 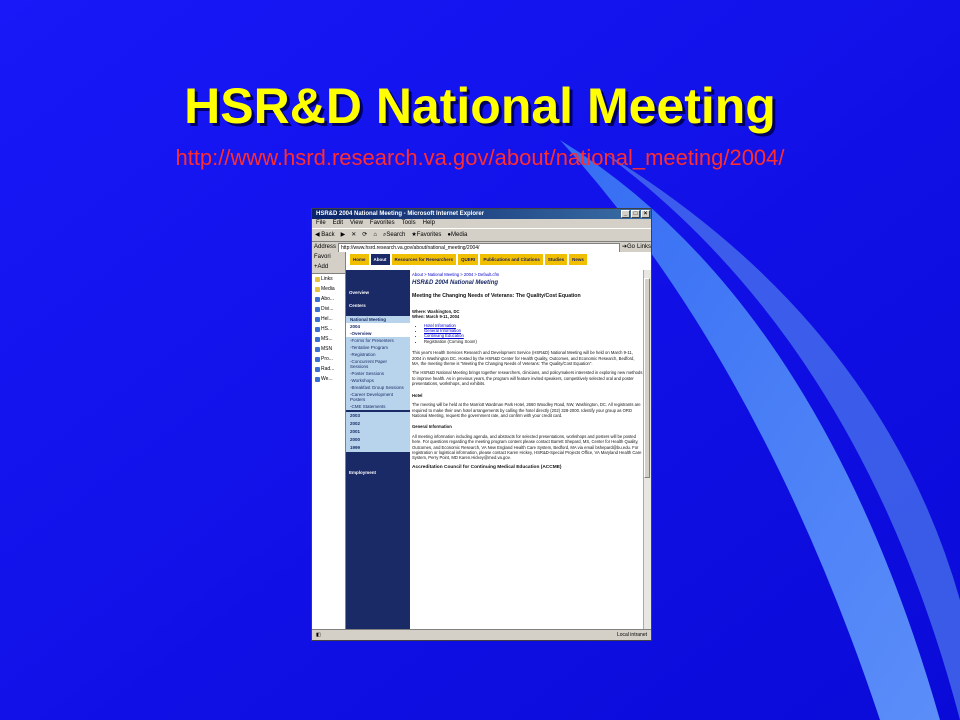 What do you see at coordinates (359, 259) in the screenshot?
I see `tab-home: Home` at bounding box center [359, 259].